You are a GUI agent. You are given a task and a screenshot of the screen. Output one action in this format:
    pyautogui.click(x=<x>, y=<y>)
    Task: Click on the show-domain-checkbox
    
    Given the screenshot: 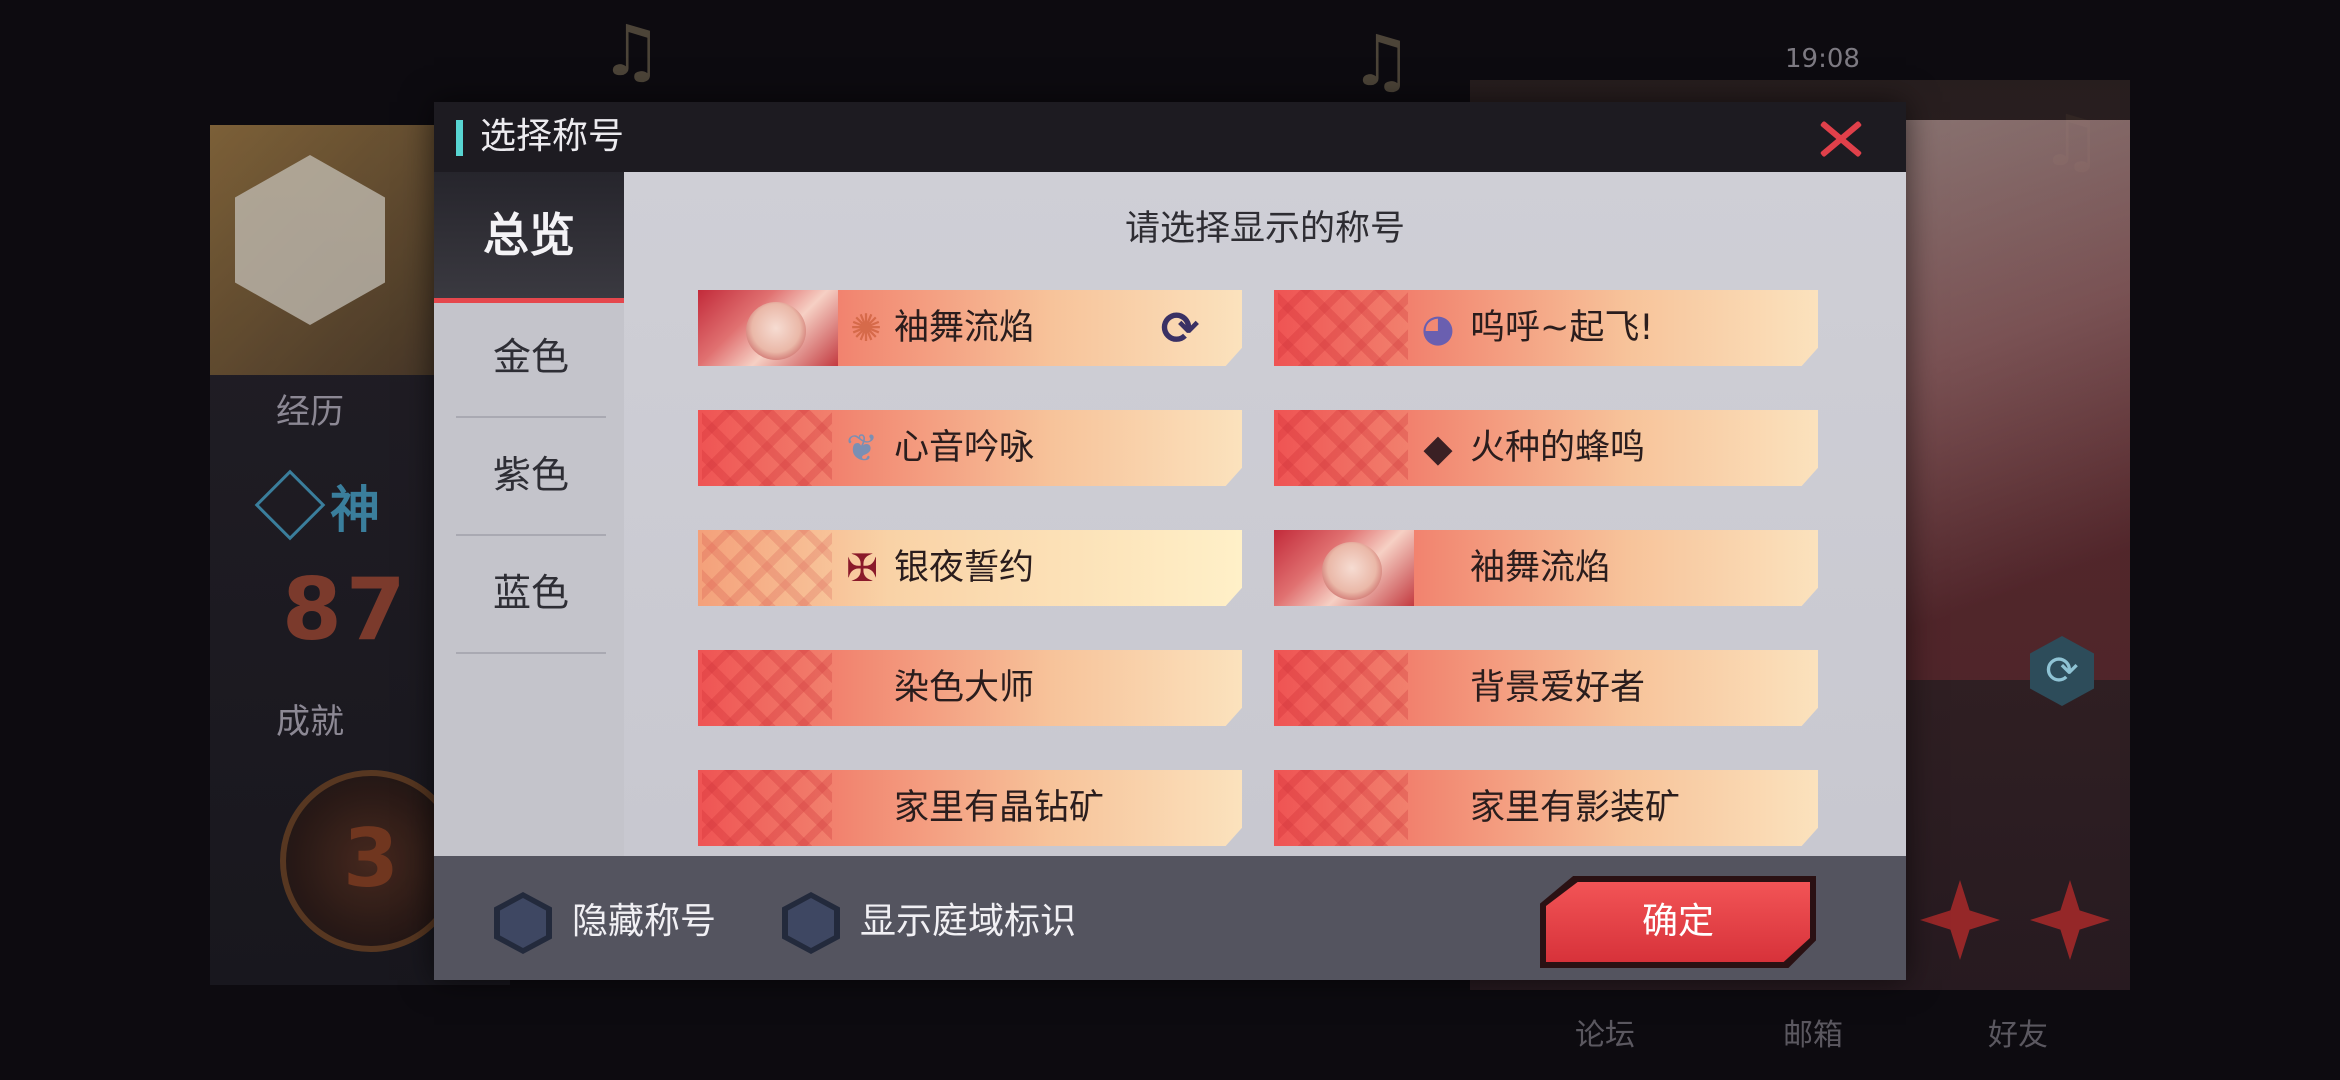 What is the action you would take?
    pyautogui.click(x=811, y=923)
    